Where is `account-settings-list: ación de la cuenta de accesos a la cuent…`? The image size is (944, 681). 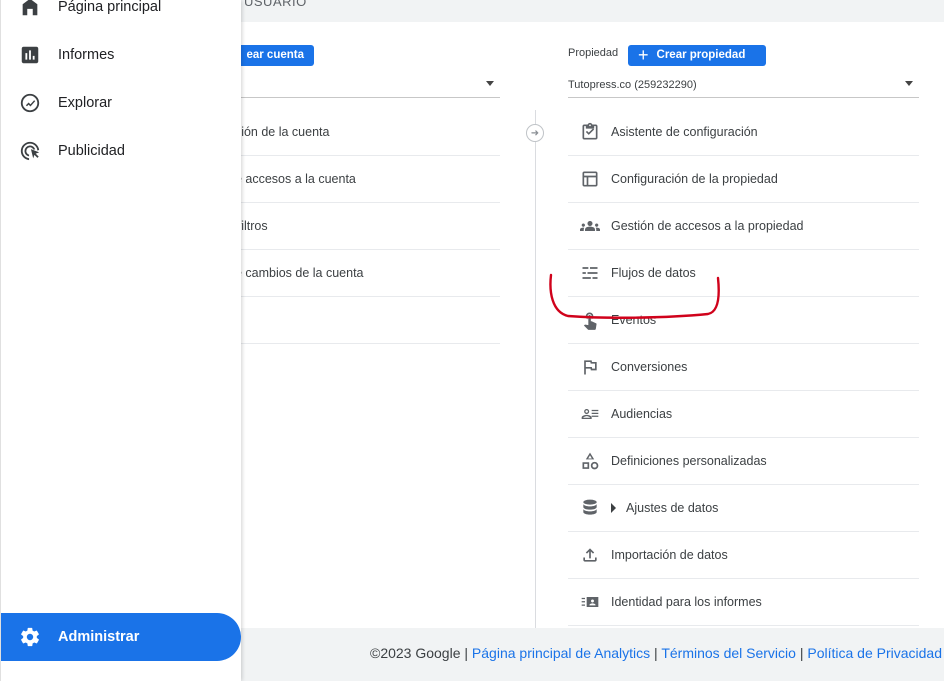 account-settings-list: ación de la cuenta de accesos a la cuent… is located at coordinates (350, 226).